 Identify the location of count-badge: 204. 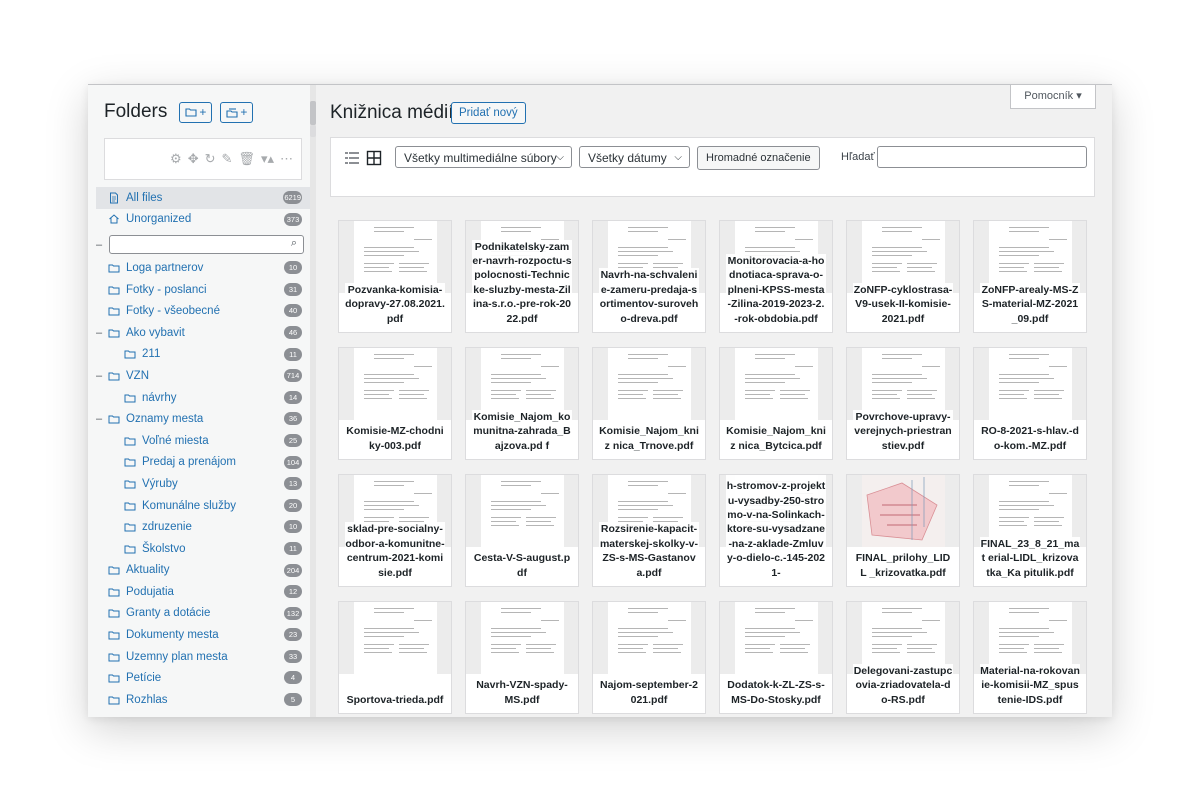
(293, 570).